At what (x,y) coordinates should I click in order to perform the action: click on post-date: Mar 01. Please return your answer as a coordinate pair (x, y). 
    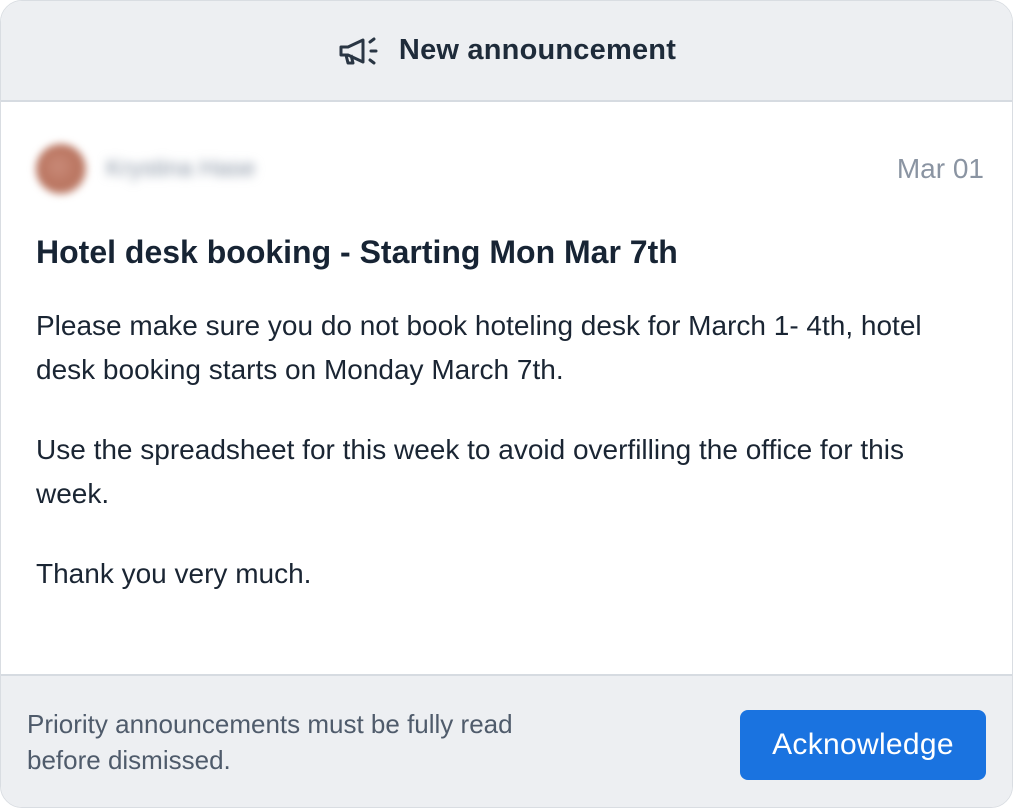
    Looking at the image, I should click on (940, 168).